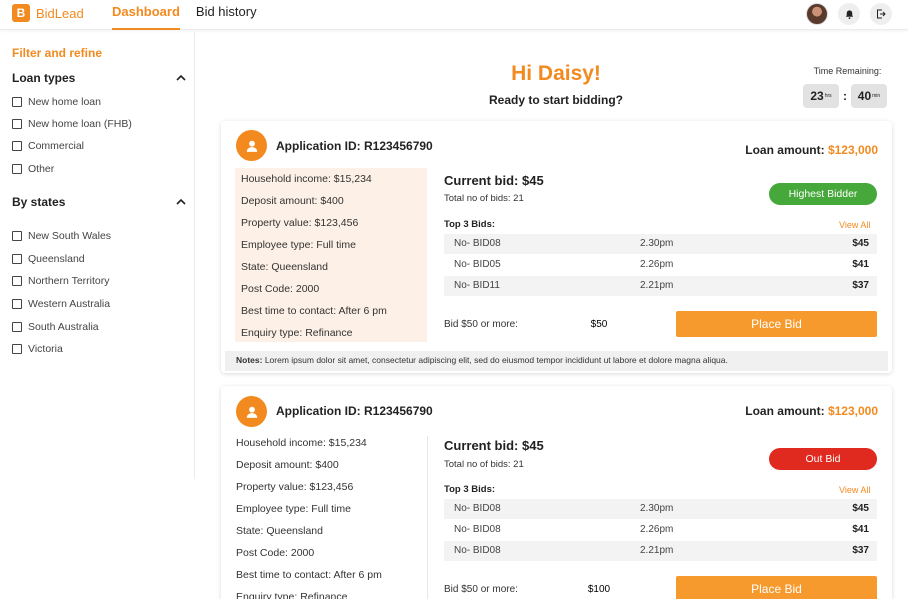 The height and width of the screenshot is (599, 908). Describe the element at coordinates (860, 285) in the screenshot. I see `bid-amount: $37` at that location.